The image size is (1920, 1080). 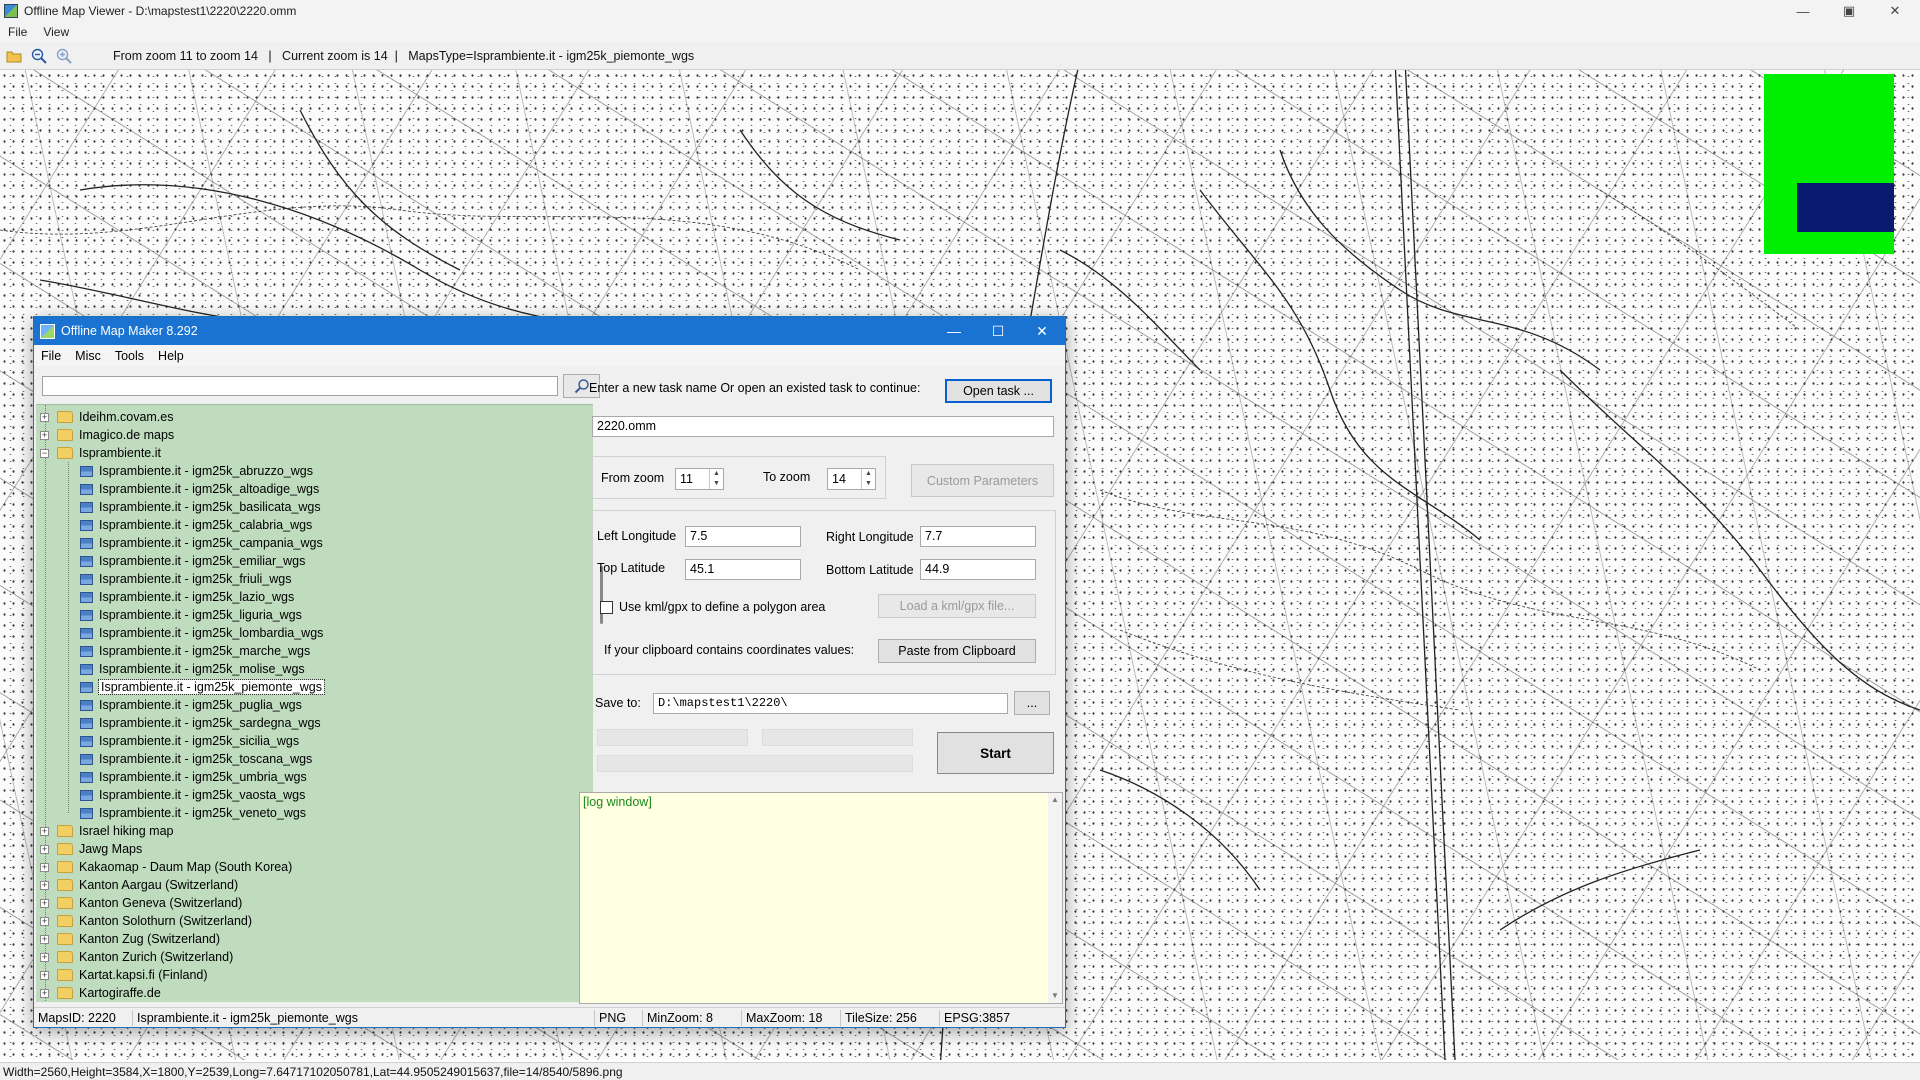 What do you see at coordinates (56, 32) in the screenshot?
I see `menu-view: View` at bounding box center [56, 32].